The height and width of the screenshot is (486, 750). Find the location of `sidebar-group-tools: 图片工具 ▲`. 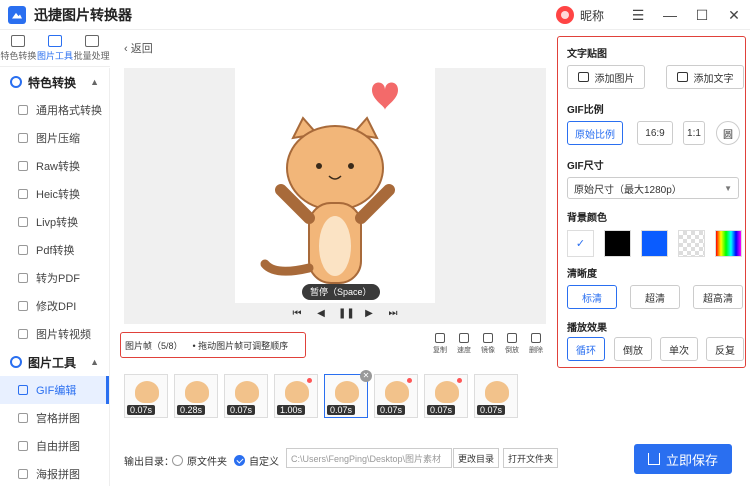

sidebar-group-tools: 图片工具 ▲ is located at coordinates (54, 362).